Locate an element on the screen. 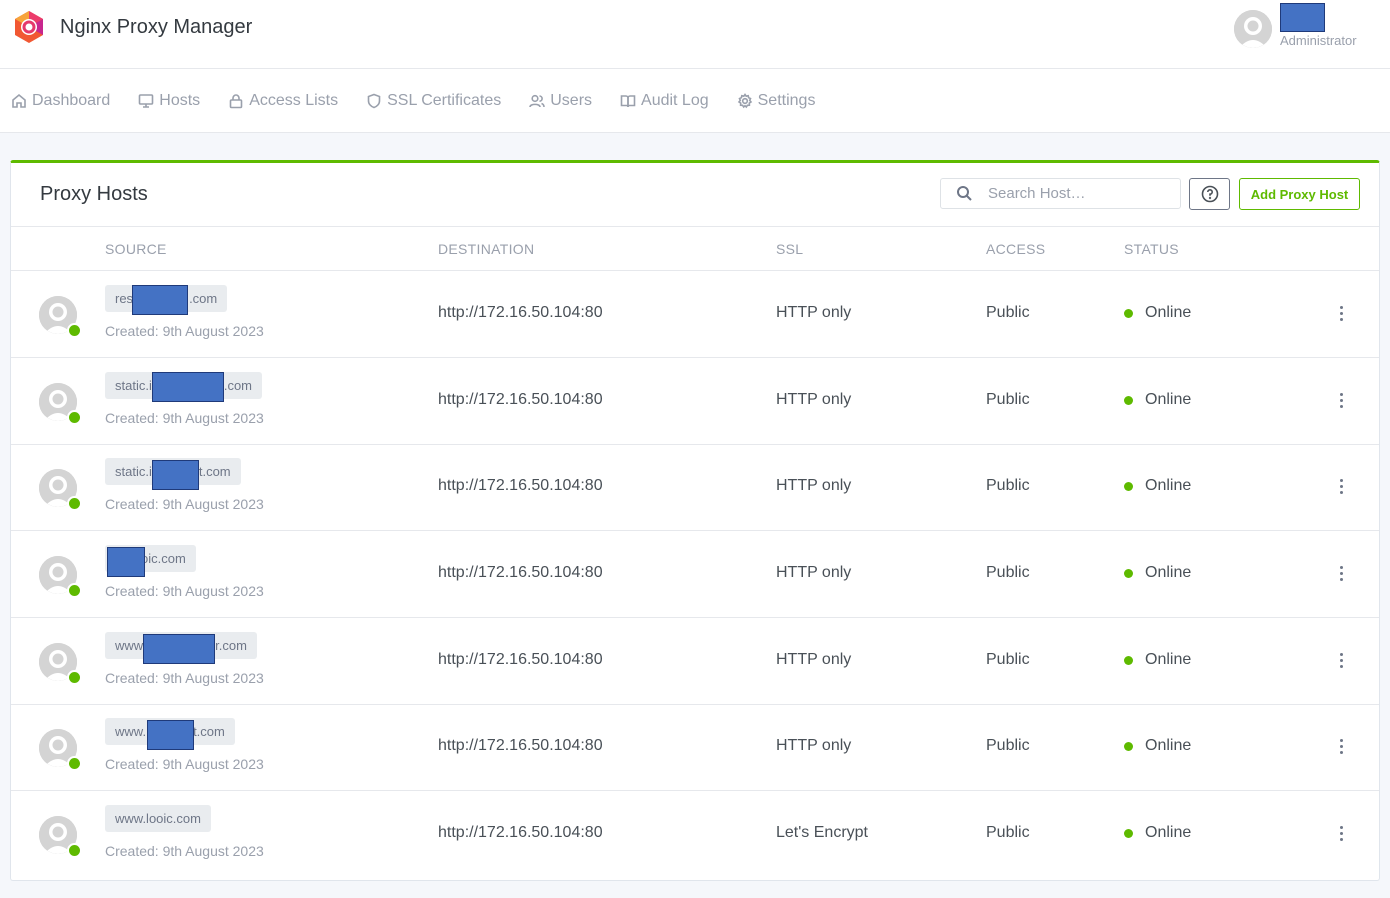  help-button is located at coordinates (1209, 194).